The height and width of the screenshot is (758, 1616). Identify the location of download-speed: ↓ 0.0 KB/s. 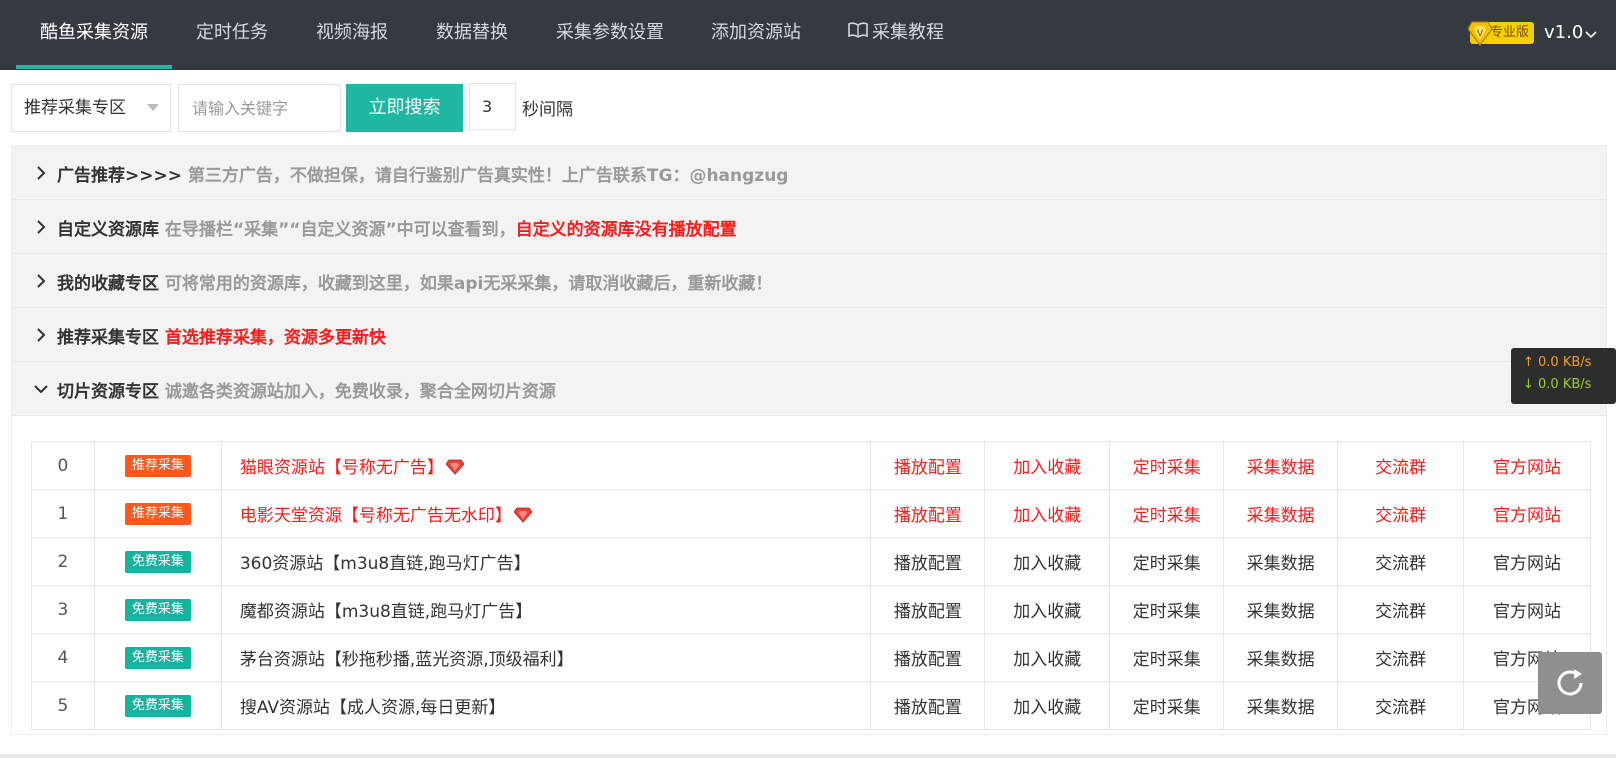
(1557, 384).